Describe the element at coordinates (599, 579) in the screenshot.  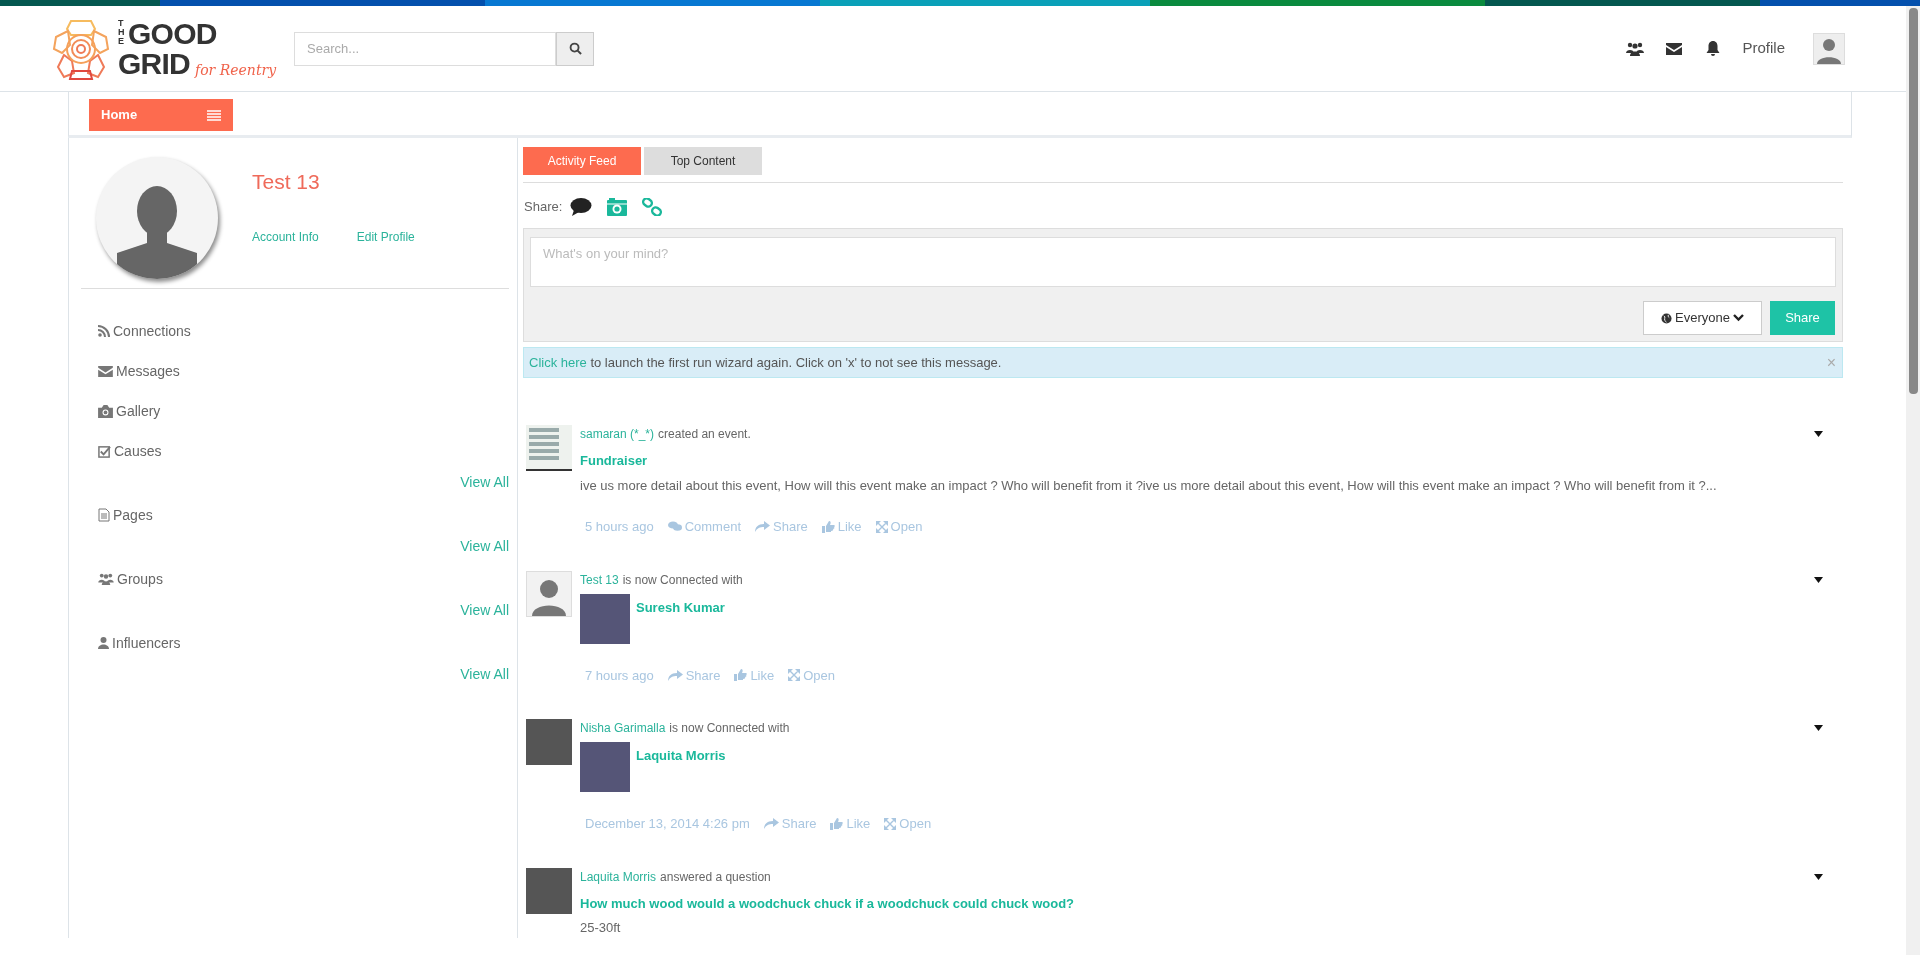
I see `user-link: Test 13` at that location.